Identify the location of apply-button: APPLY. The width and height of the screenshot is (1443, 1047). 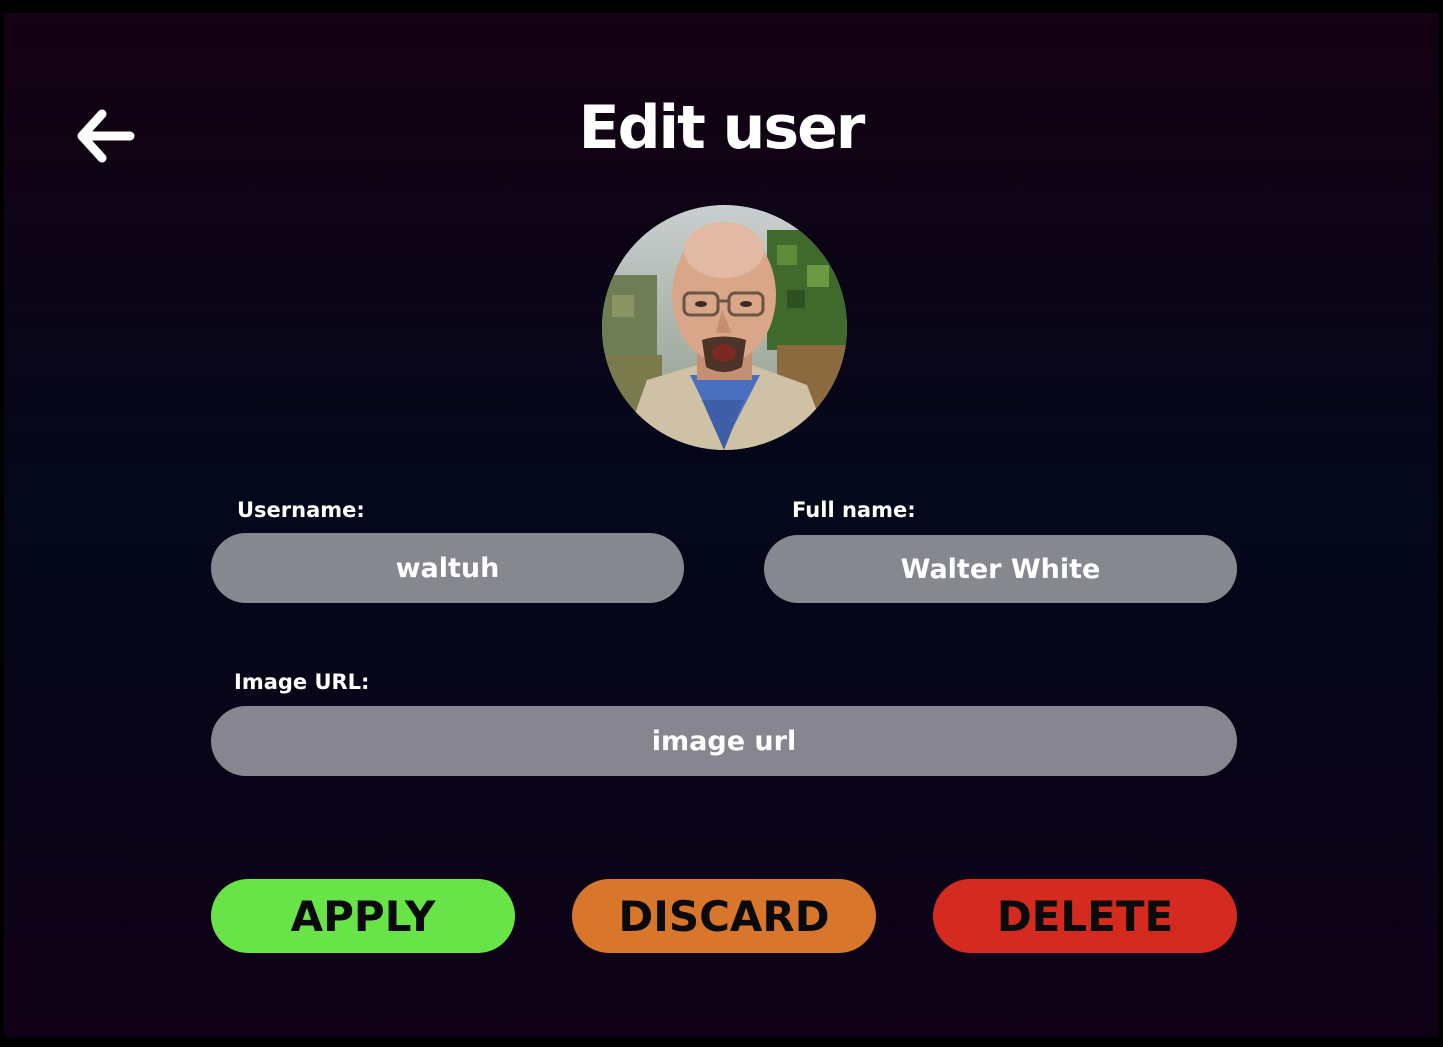
(363, 916).